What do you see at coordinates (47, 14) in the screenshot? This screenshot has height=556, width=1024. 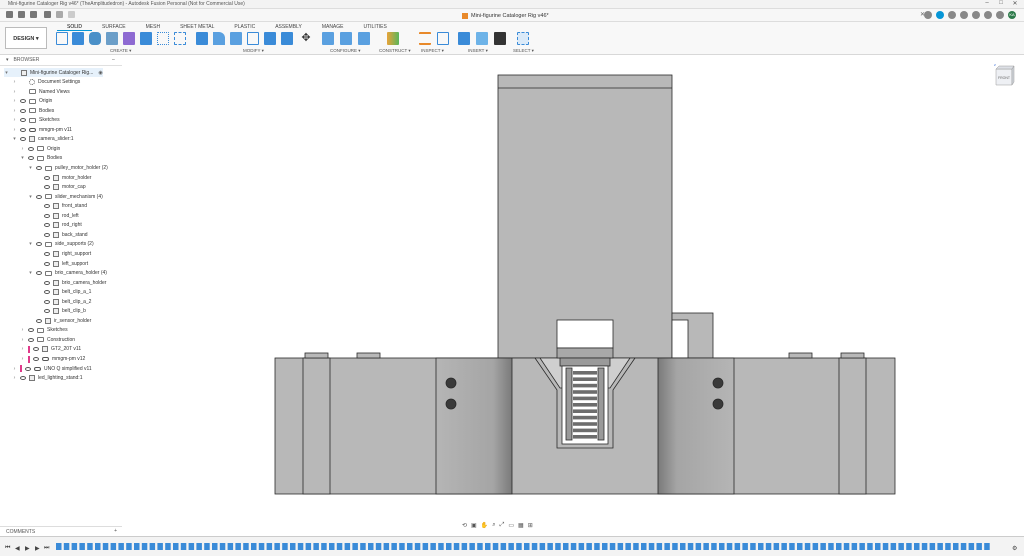 I see `save-icon` at bounding box center [47, 14].